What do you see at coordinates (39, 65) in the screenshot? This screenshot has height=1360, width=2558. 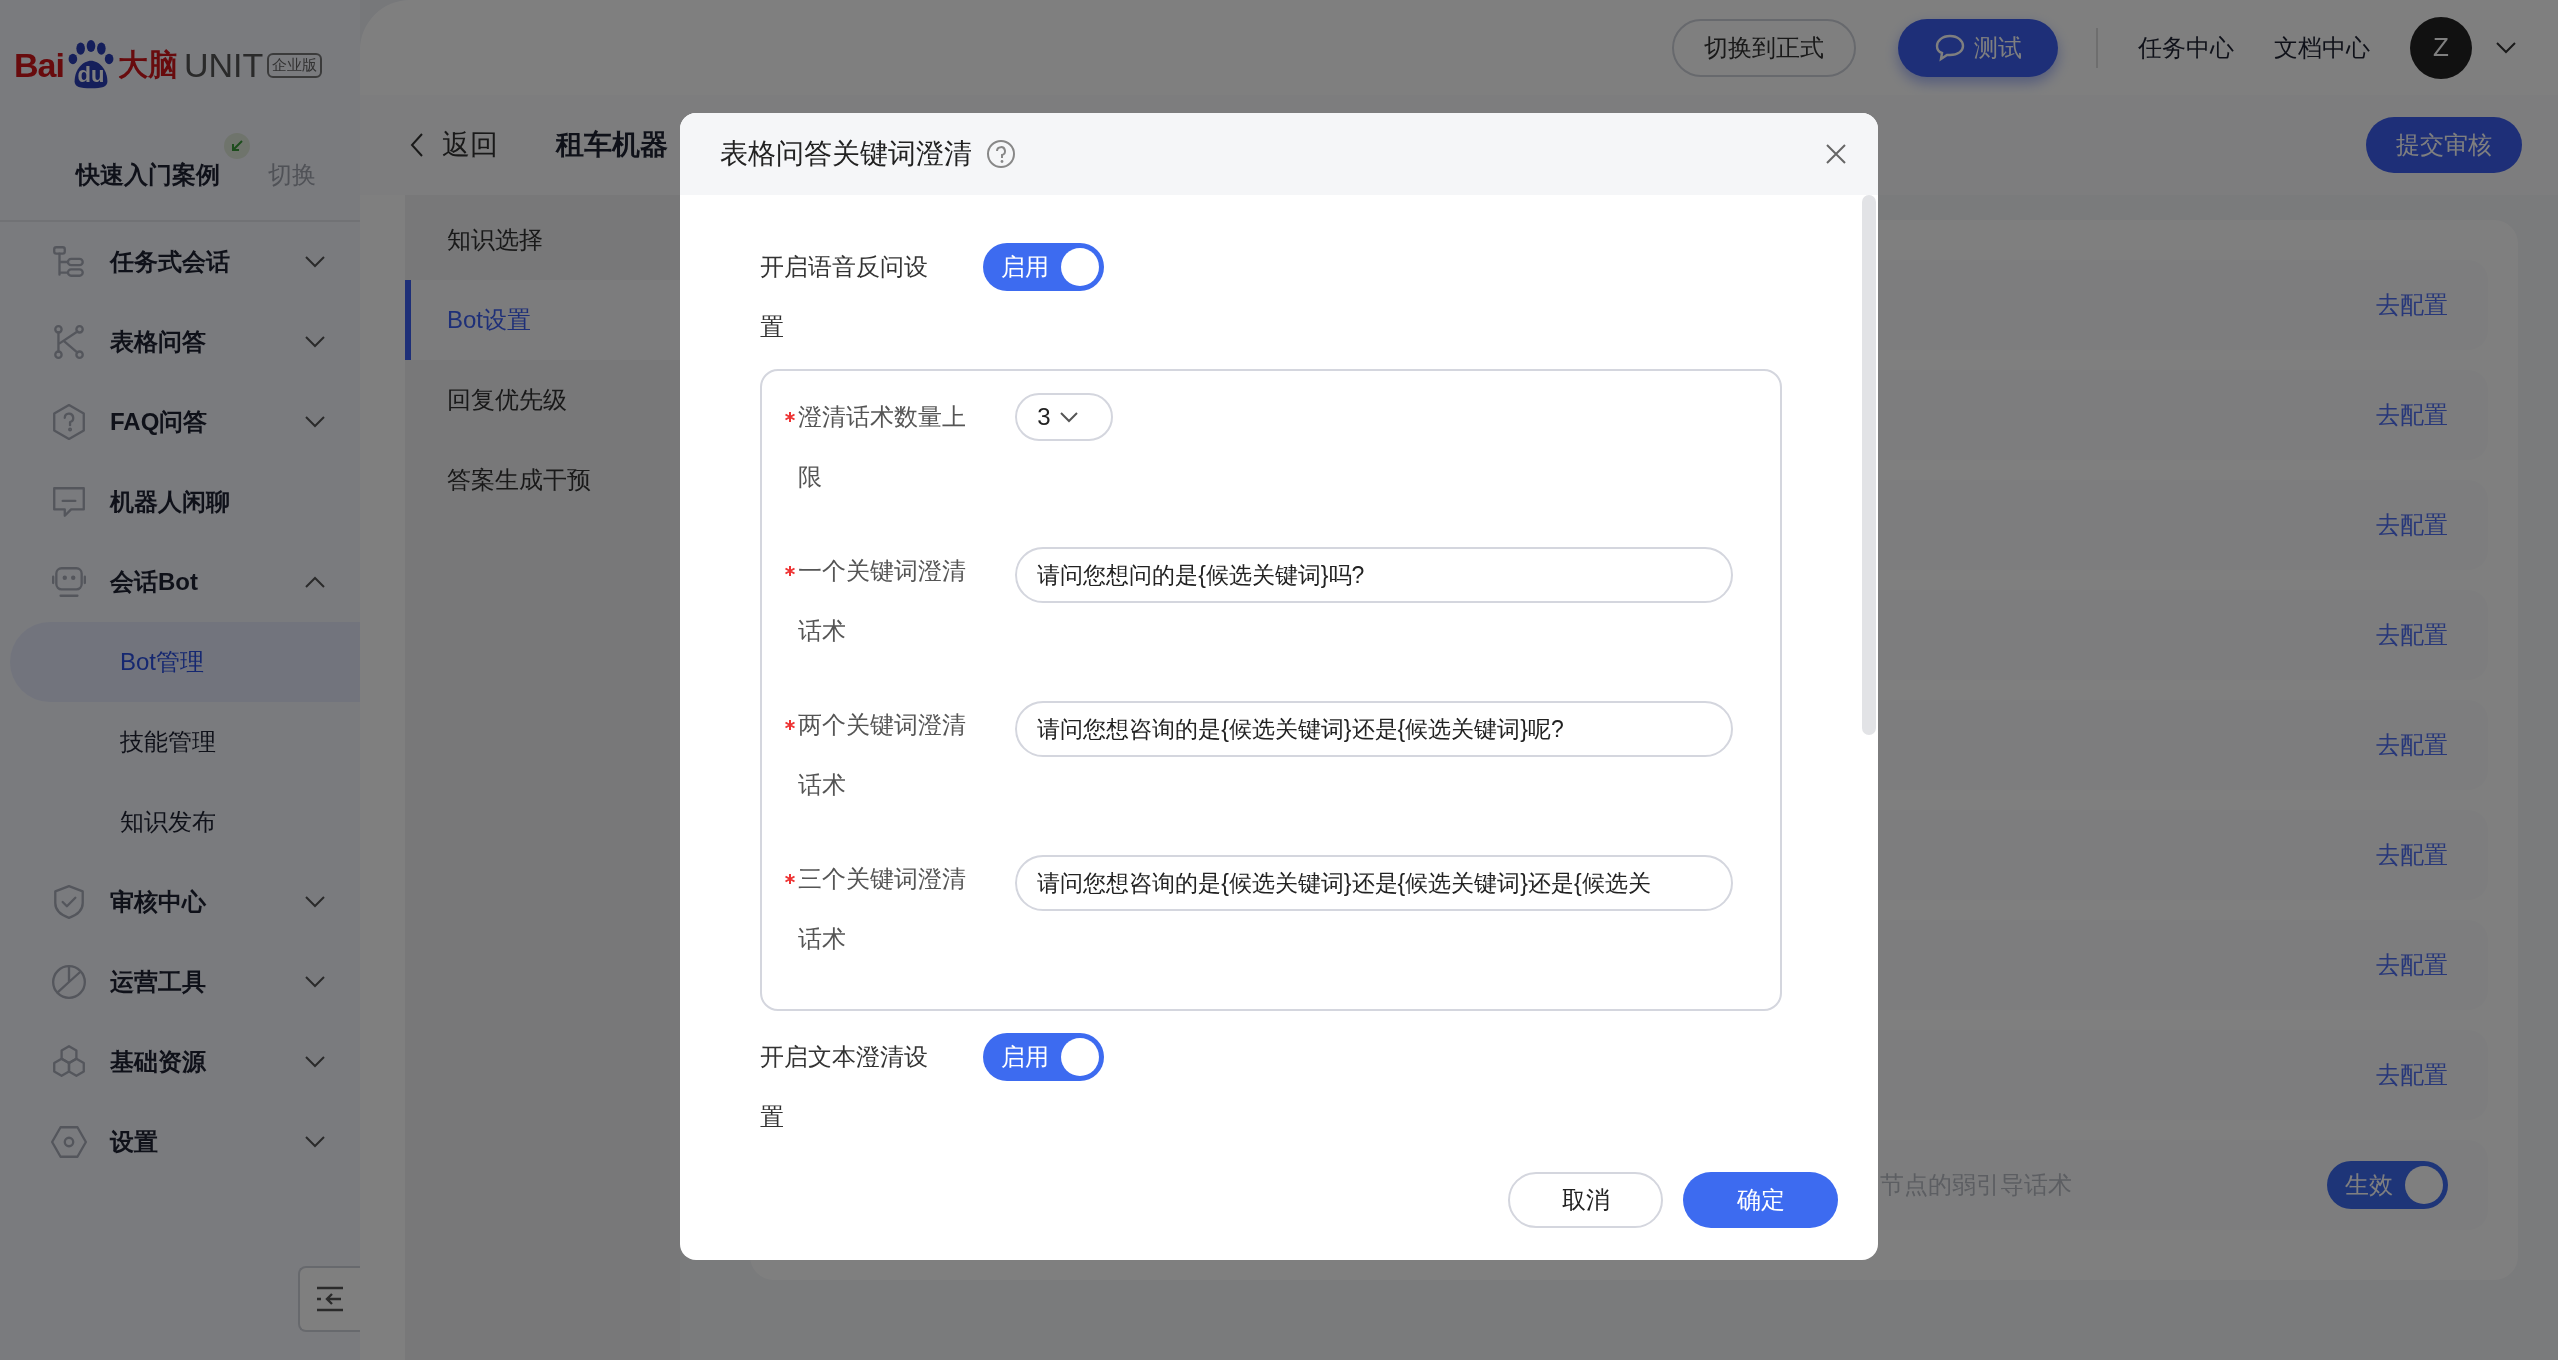 I see `logo-text: Bai` at bounding box center [39, 65].